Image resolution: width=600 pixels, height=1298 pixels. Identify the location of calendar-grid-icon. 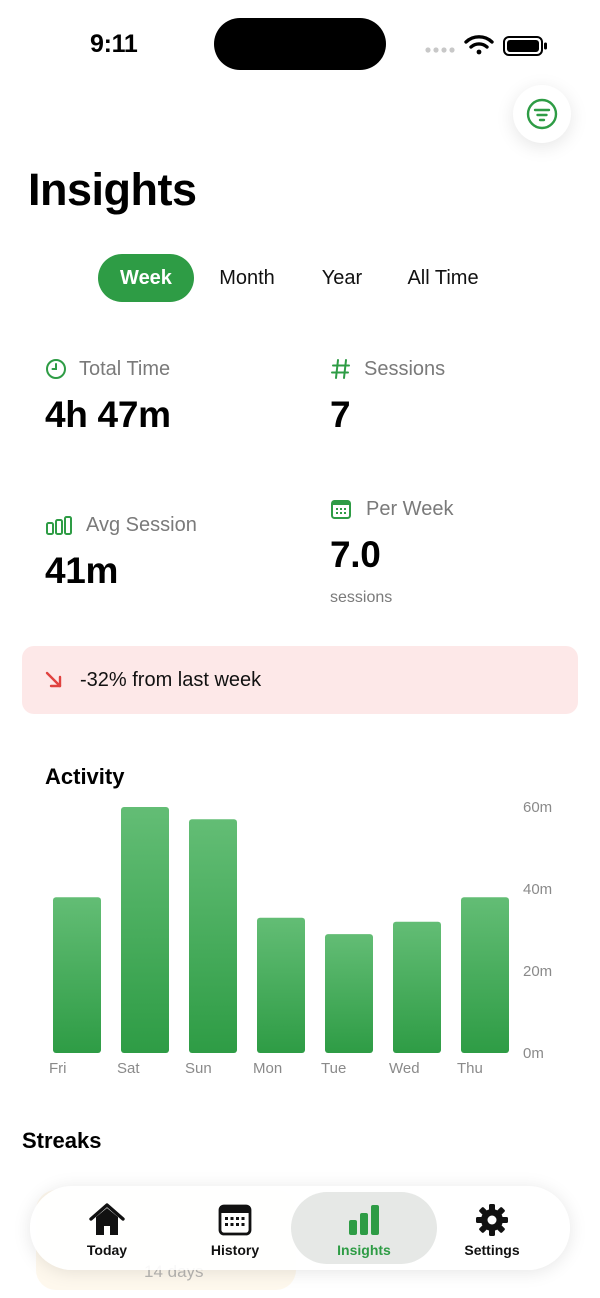
(235, 1220).